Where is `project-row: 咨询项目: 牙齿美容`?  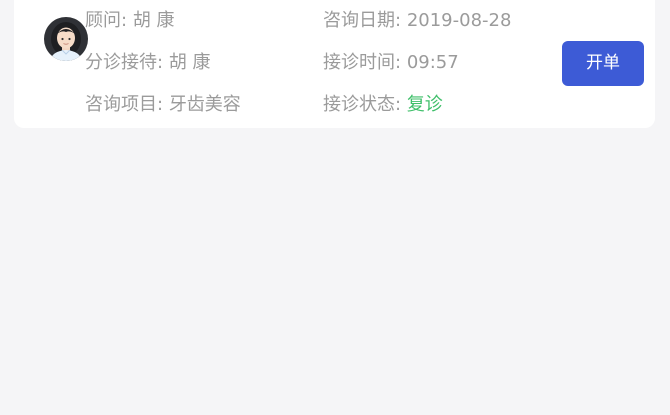 project-row: 咨询项目: 牙齿美容 is located at coordinates (163, 105).